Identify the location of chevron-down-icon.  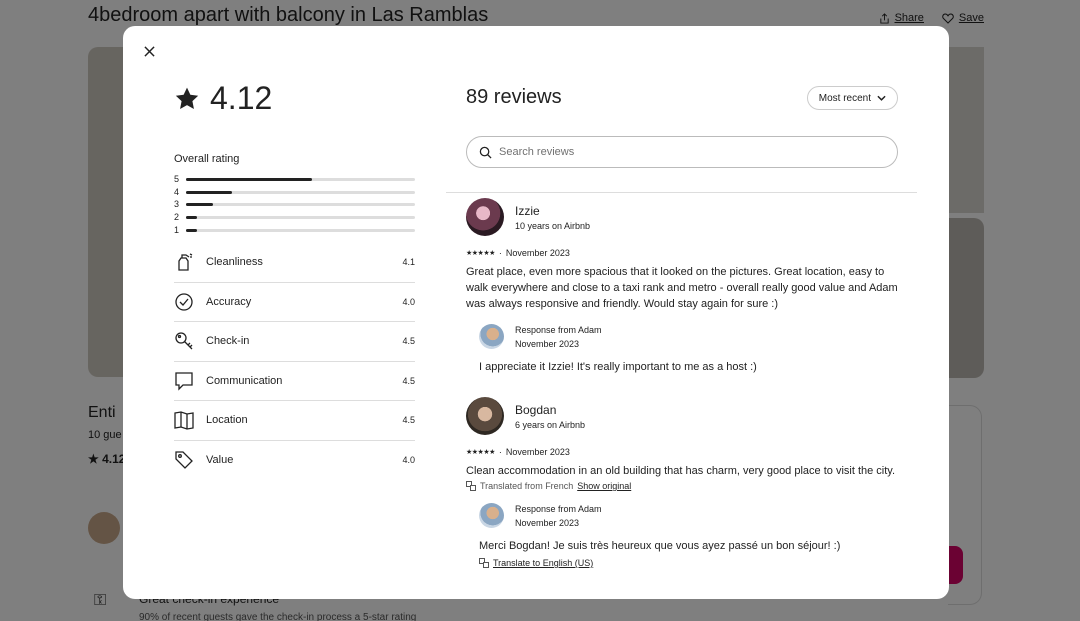
(881, 98).